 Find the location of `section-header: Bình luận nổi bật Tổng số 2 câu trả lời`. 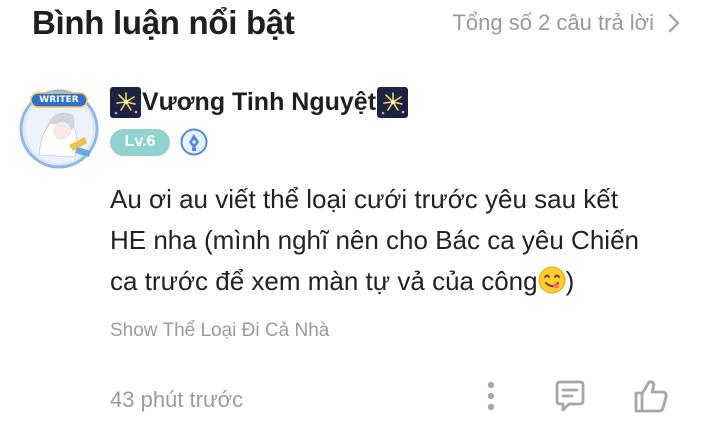

section-header: Bình luận nổi bật Tổng số 2 câu trả lời is located at coordinates (355, 26).